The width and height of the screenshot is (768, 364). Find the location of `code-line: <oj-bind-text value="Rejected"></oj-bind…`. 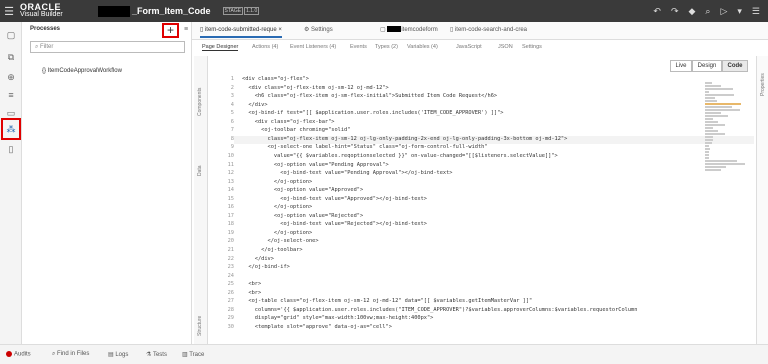

code-line: <oj-bind-text value="Rejected"></oj-bind… is located at coordinates (334, 224).